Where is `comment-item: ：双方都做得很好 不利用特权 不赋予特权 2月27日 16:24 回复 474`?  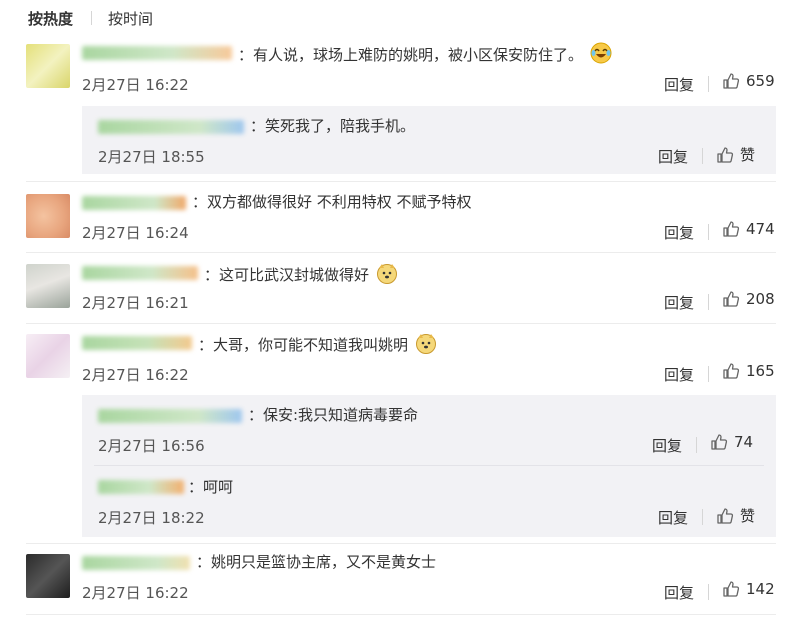 comment-item: ：双方都做得很好 不利用特权 不赋予特权 2月27日 16:24 回复 474 is located at coordinates (400, 216).